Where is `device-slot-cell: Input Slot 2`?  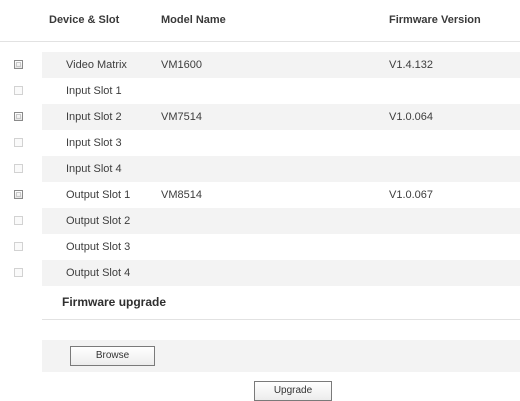 device-slot-cell: Input Slot 2 is located at coordinates (94, 117).